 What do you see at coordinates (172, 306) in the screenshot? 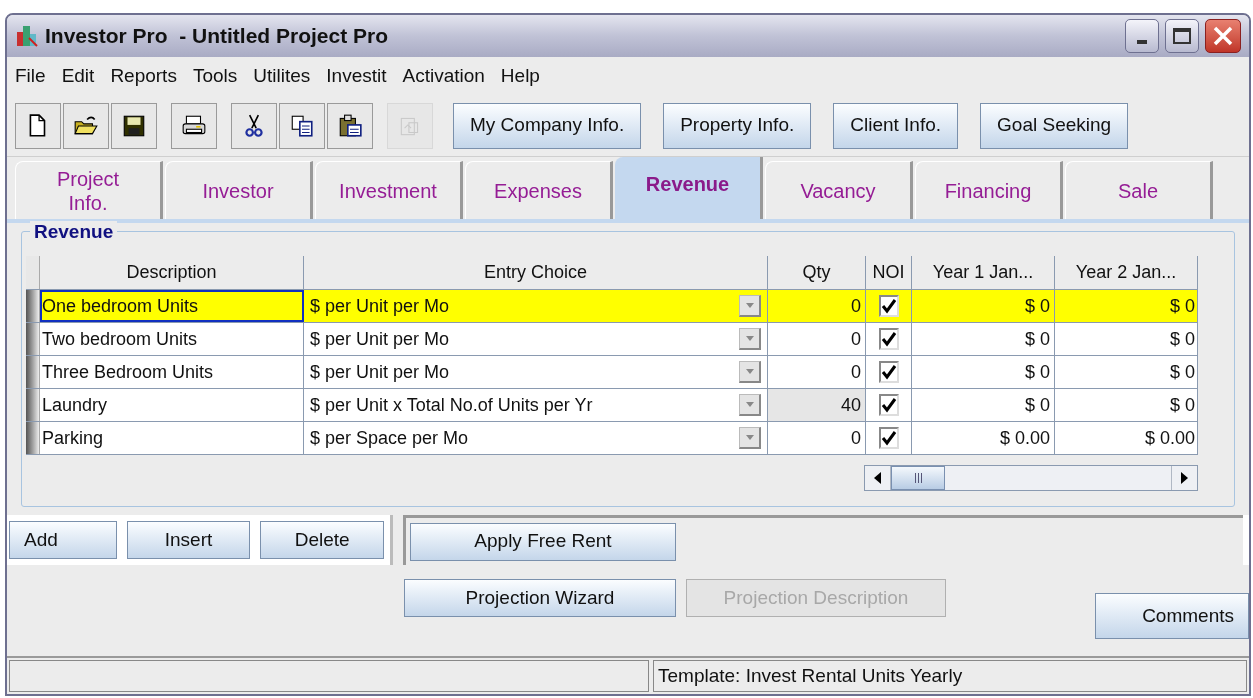
I see `table-cell: One bedroom Units` at bounding box center [172, 306].